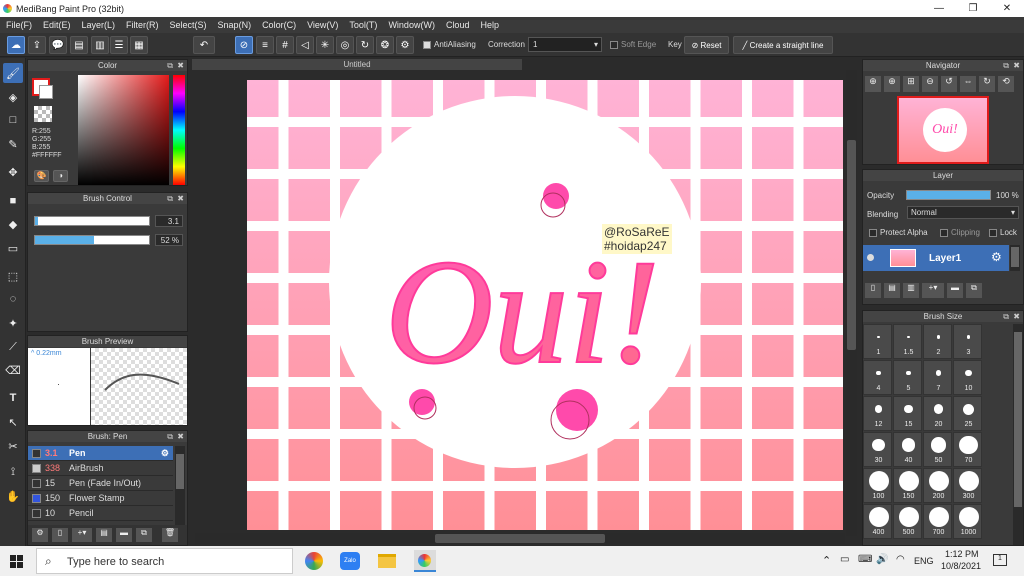 This screenshot has height=576, width=1024. Describe the element at coordinates (962, 554) in the screenshot. I see `clock-time: 1:12 PM` at that location.